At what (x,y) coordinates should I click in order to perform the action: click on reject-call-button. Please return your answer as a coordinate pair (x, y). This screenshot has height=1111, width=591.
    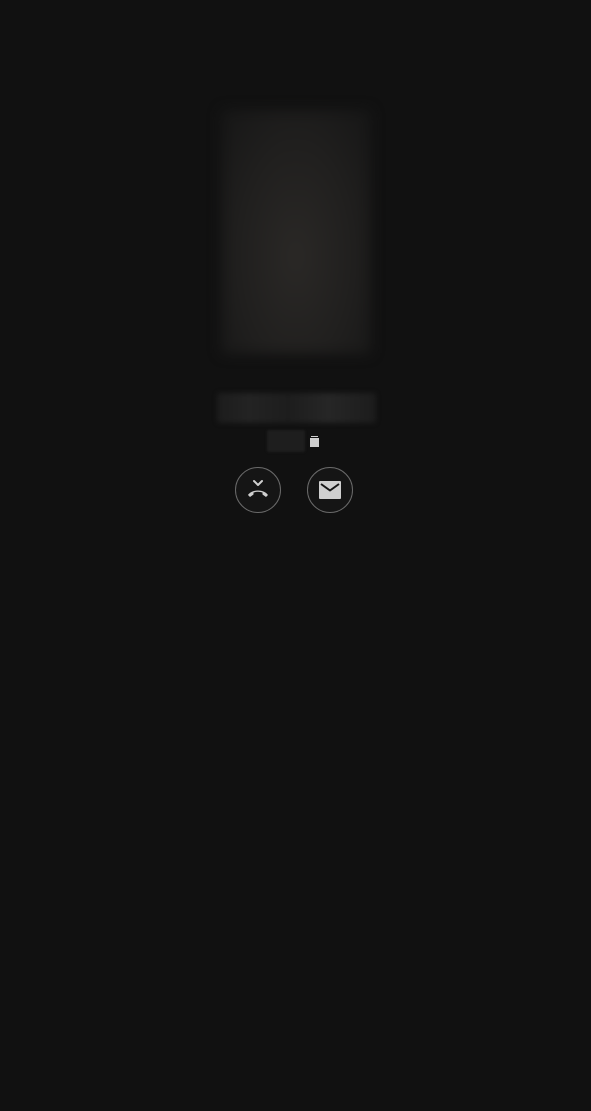
    Looking at the image, I should click on (258, 490).